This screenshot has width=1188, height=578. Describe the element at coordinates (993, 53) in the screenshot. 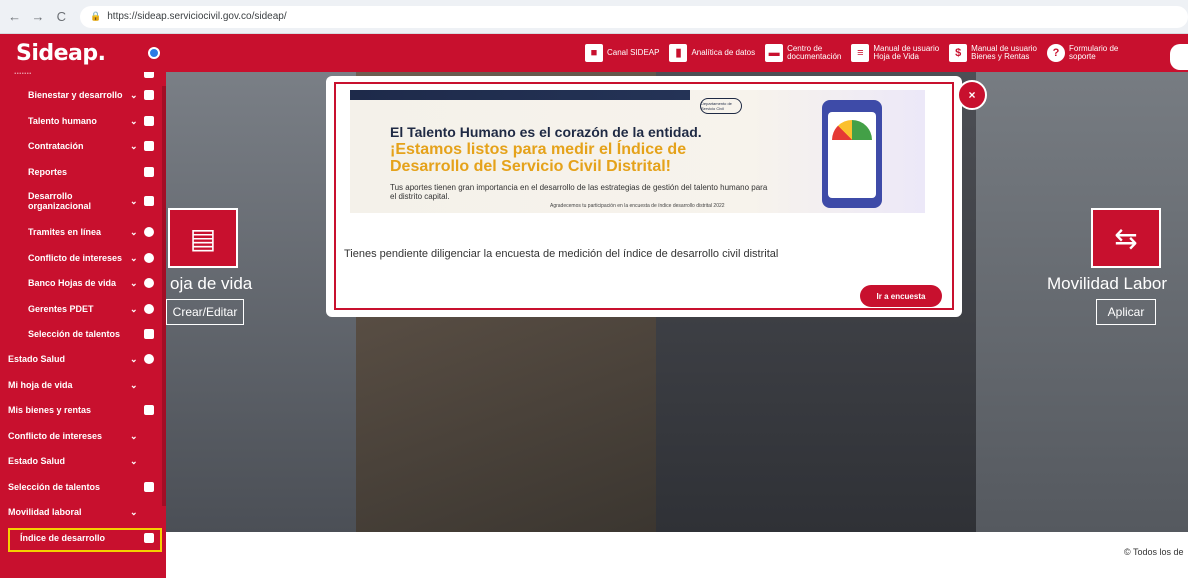

I see `manual-bienes-rentas-link: $ Manual de usuario Bienes y Rentas` at that location.